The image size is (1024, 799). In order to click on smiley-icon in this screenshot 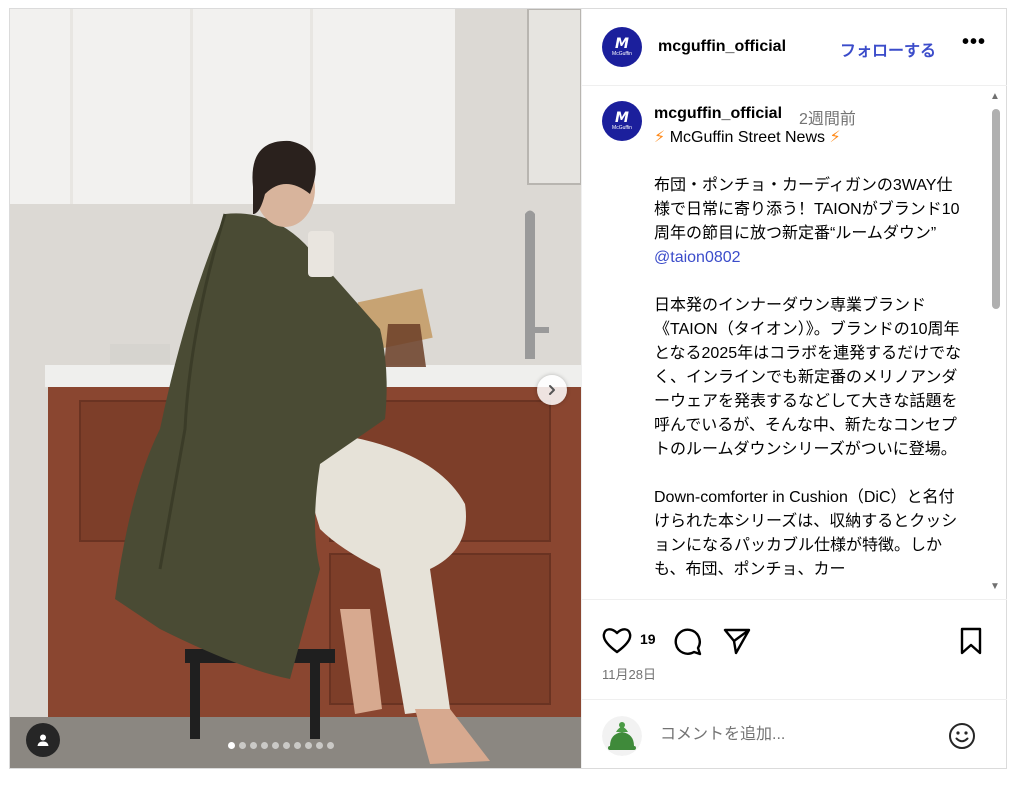, I will do `click(962, 736)`.